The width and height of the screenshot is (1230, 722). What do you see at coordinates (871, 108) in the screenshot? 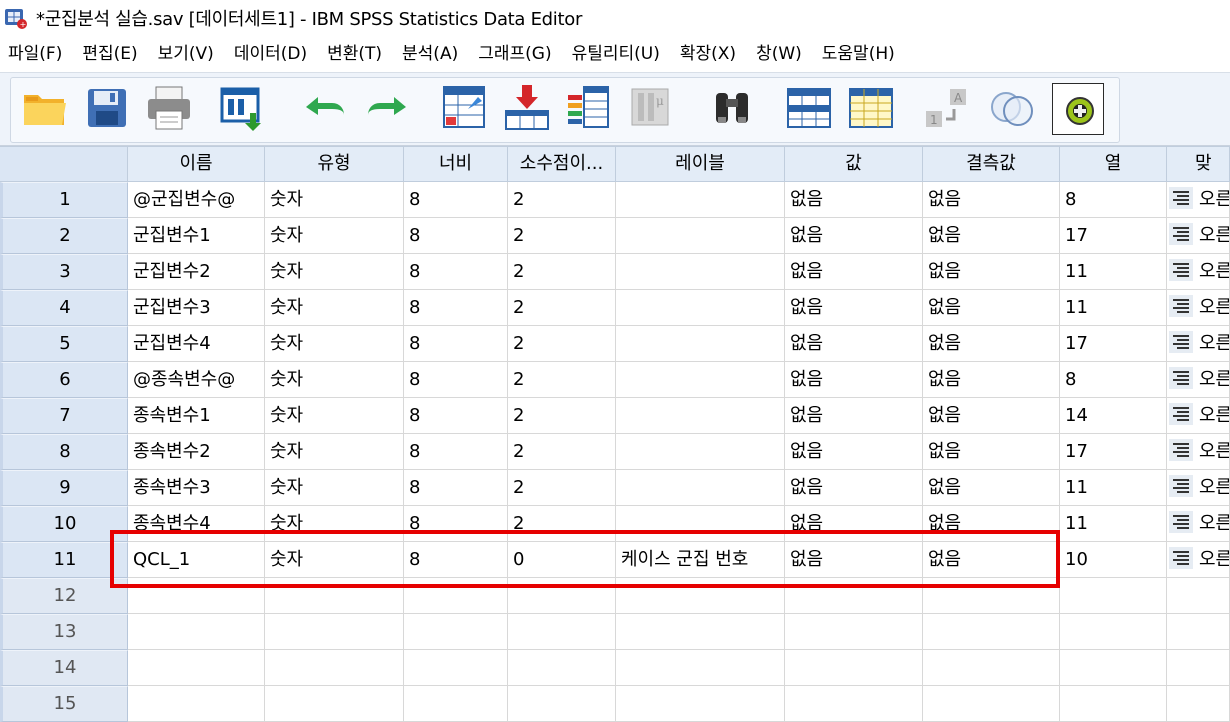
I see `insert-variable-icon` at bounding box center [871, 108].